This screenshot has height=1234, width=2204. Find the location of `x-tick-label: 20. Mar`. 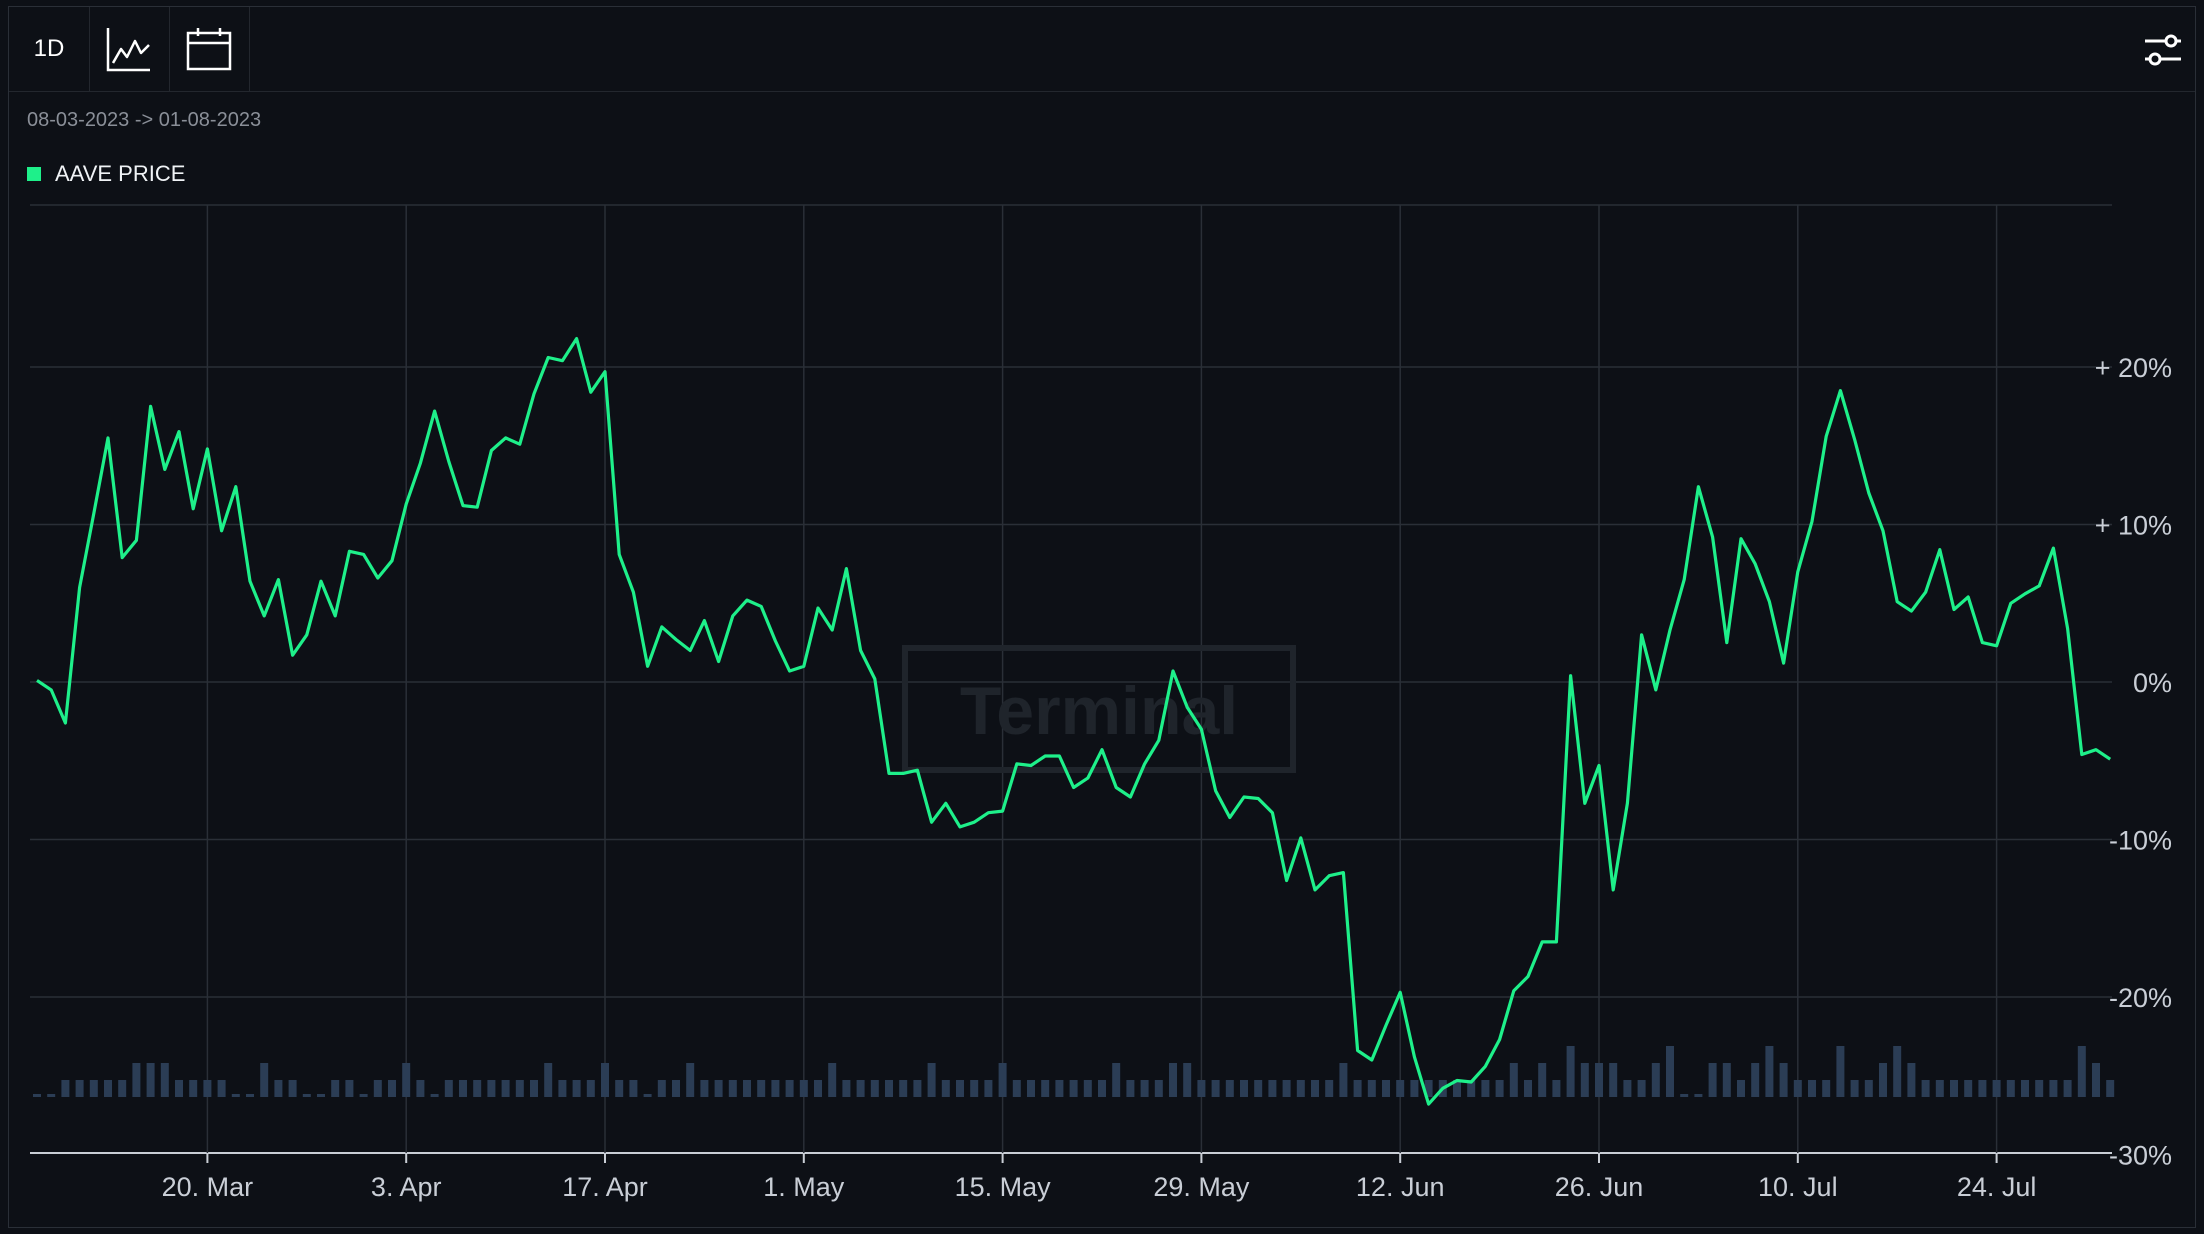

x-tick-label: 20. Mar is located at coordinates (208, 1187).